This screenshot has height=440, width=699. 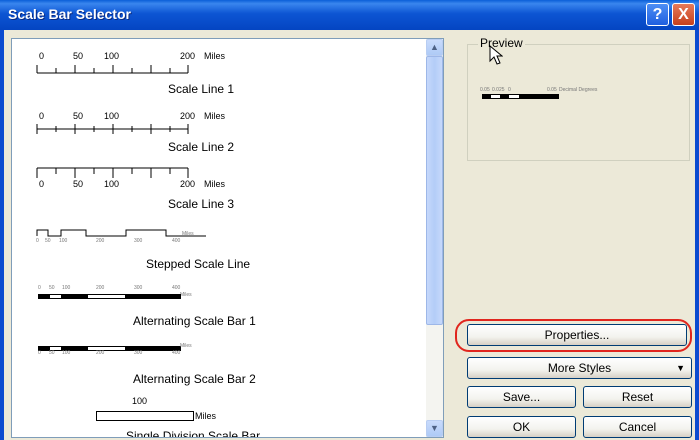 I want to click on more-styles-label: More Styles, so click(x=579, y=368).